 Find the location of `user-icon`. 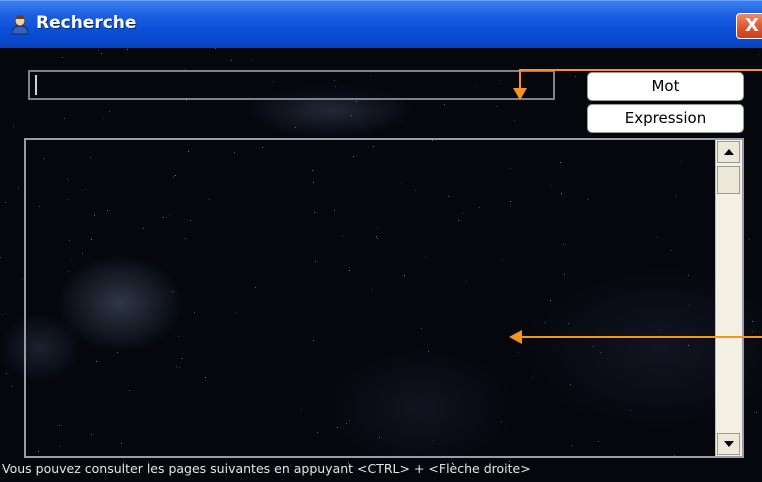

user-icon is located at coordinates (20, 25).